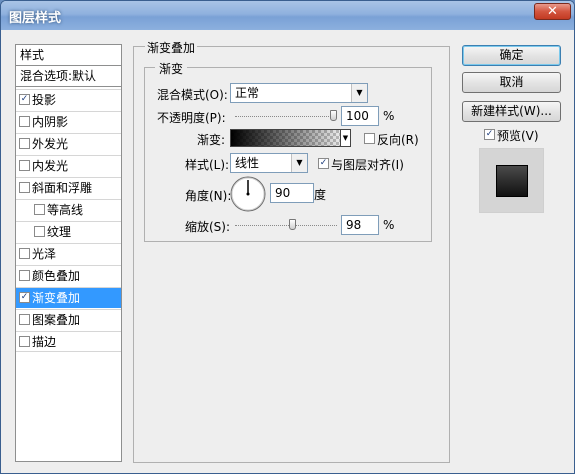 Image resolution: width=575 pixels, height=474 pixels. I want to click on style-label: 样式(L):, so click(207, 165).